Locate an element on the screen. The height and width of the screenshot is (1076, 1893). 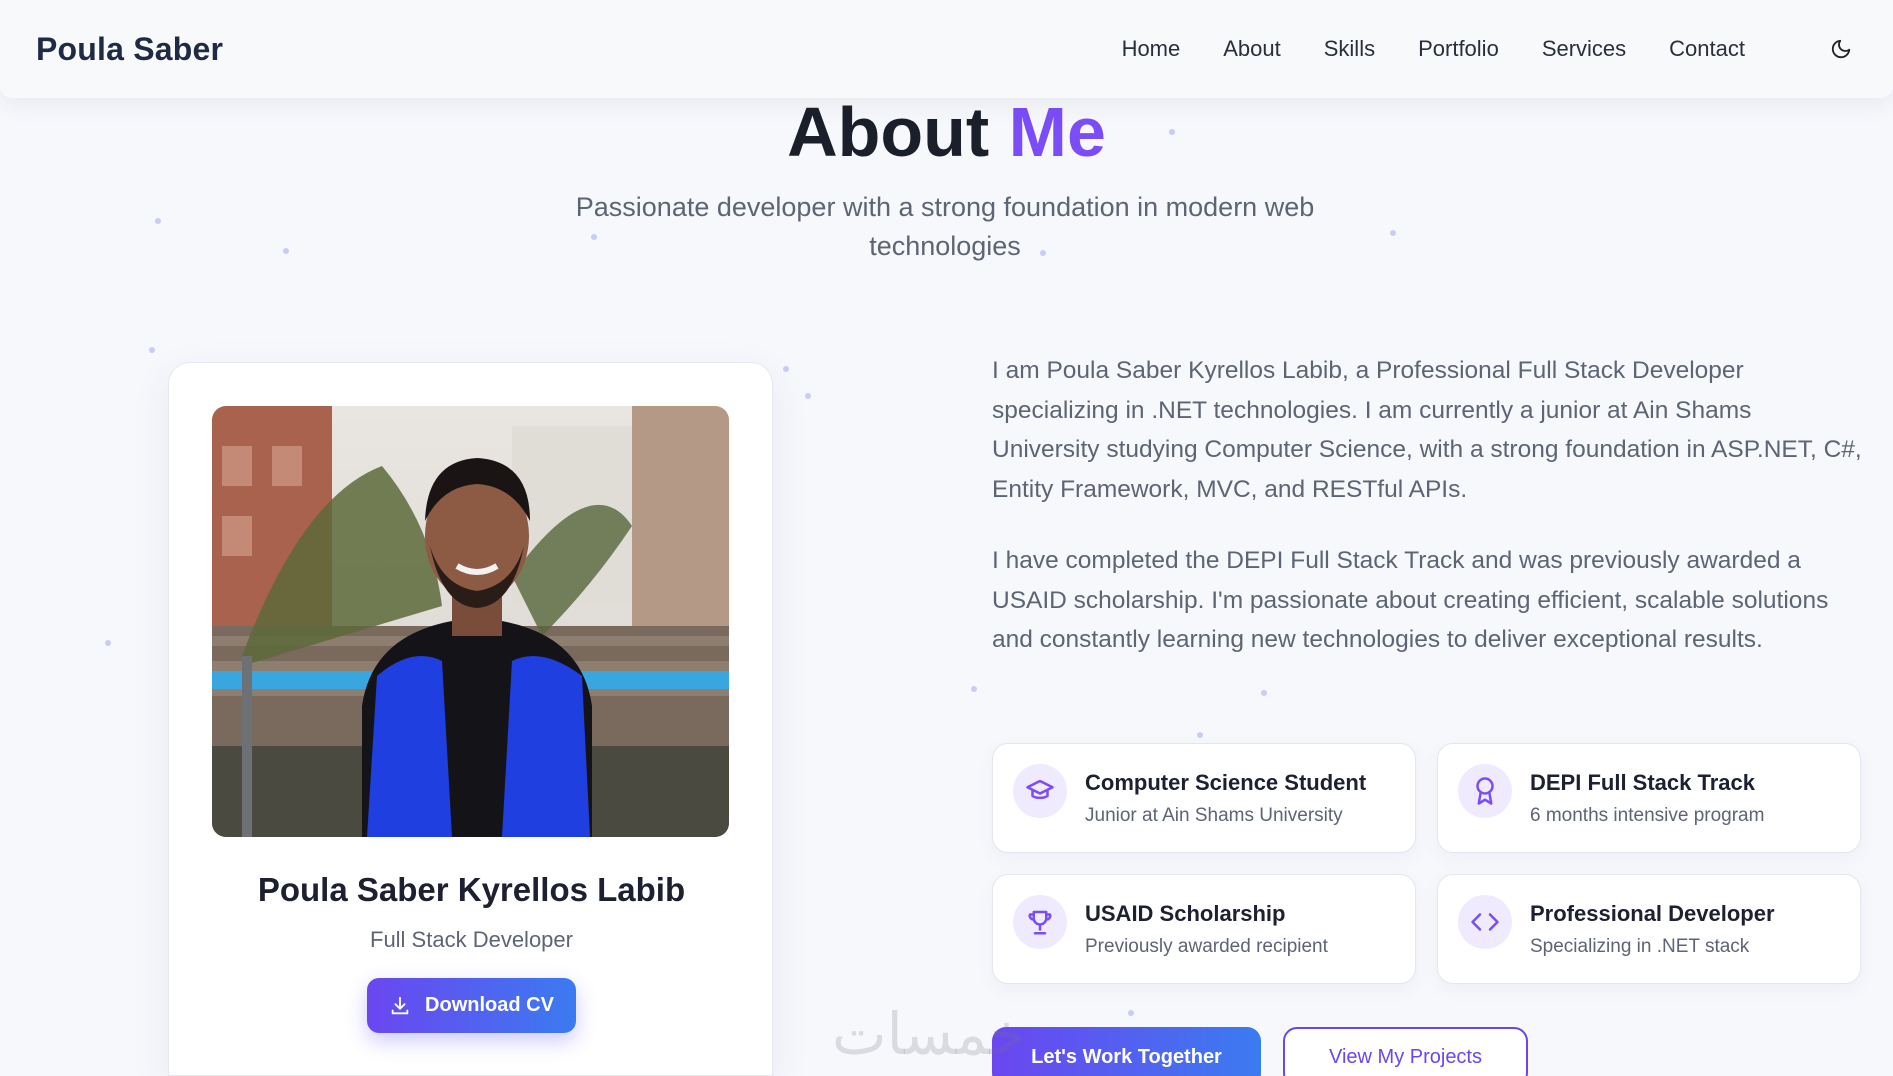
highlight-subtitle: 6 months intensive program is located at coordinates (1647, 815).